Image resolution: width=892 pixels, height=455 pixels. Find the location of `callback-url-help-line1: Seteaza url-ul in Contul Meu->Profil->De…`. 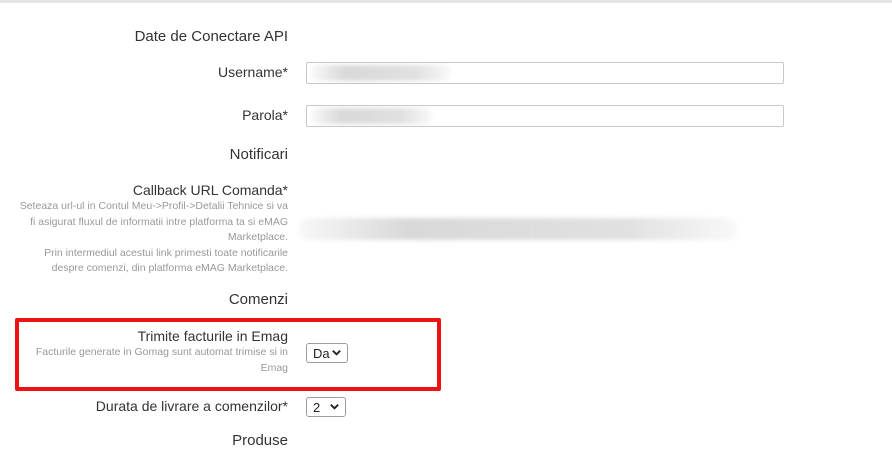

callback-url-help-line1: Seteaza url-ul in Contul Meu->Profil->De… is located at coordinates (153, 221).